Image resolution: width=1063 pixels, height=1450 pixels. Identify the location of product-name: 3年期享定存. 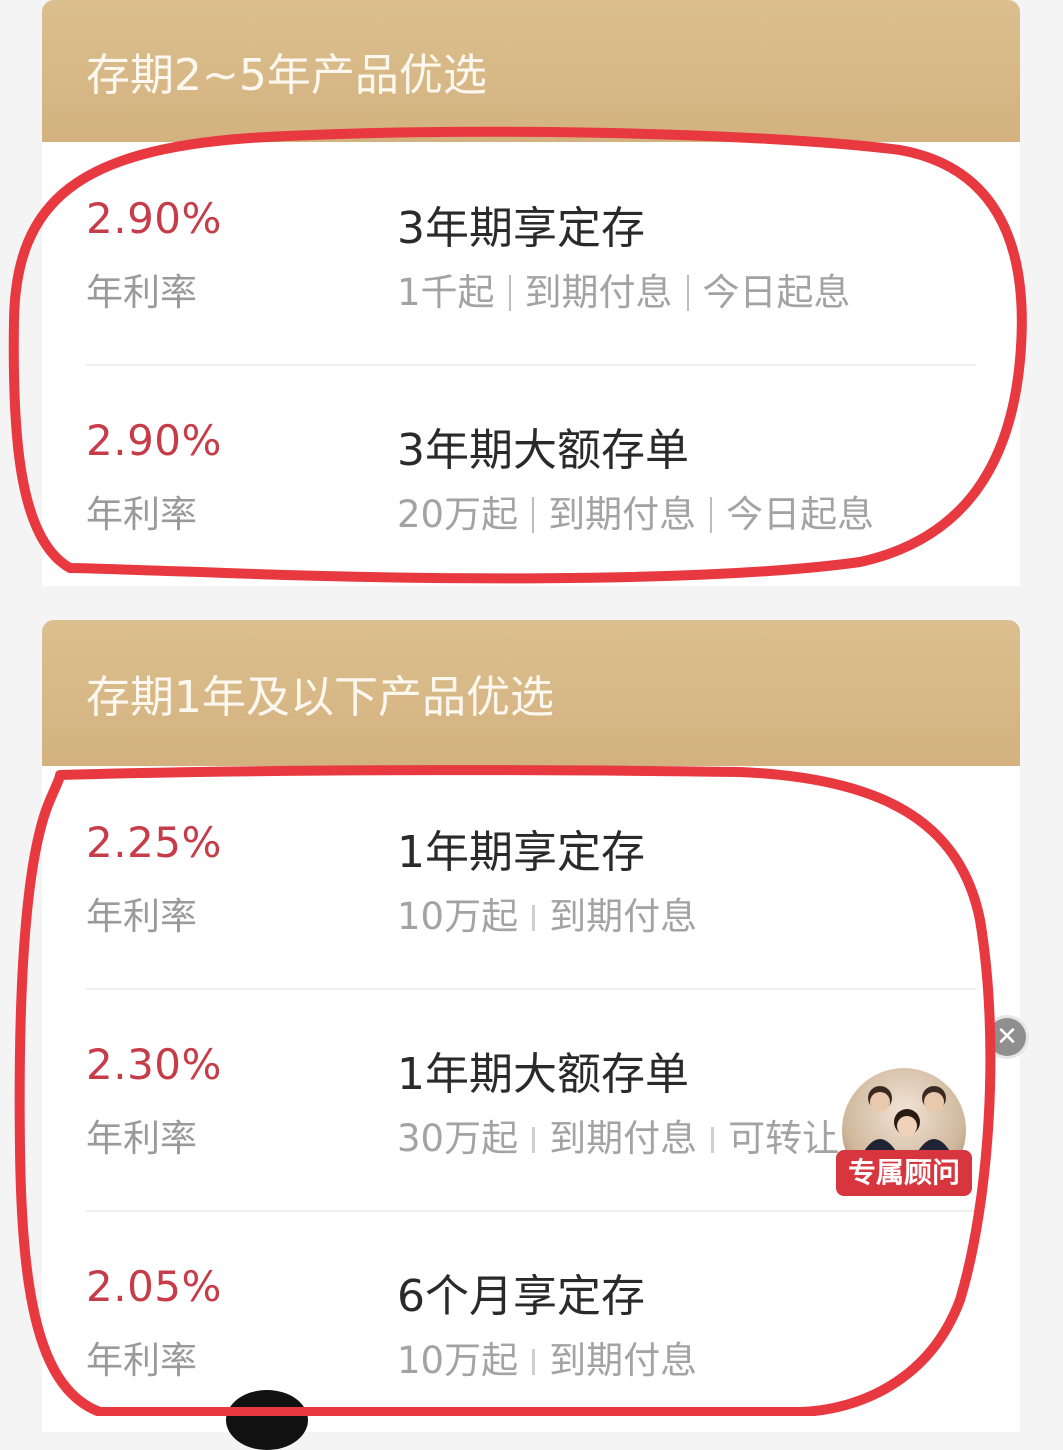
(521, 228).